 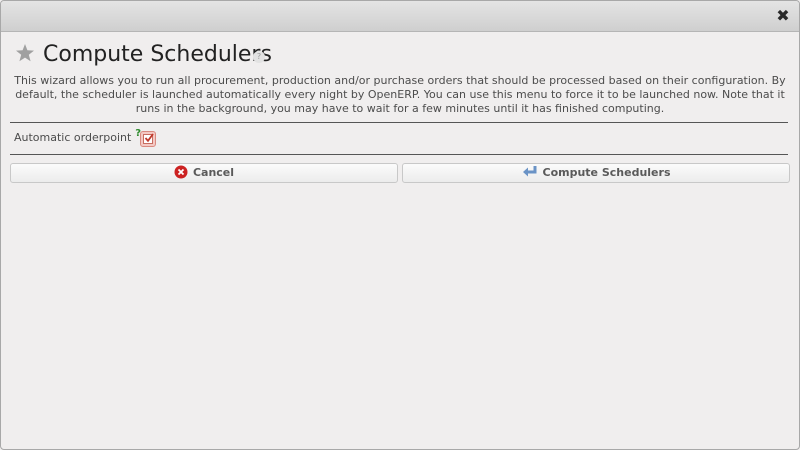 I want to click on cancel-button-label: Cancel, so click(x=213, y=172).